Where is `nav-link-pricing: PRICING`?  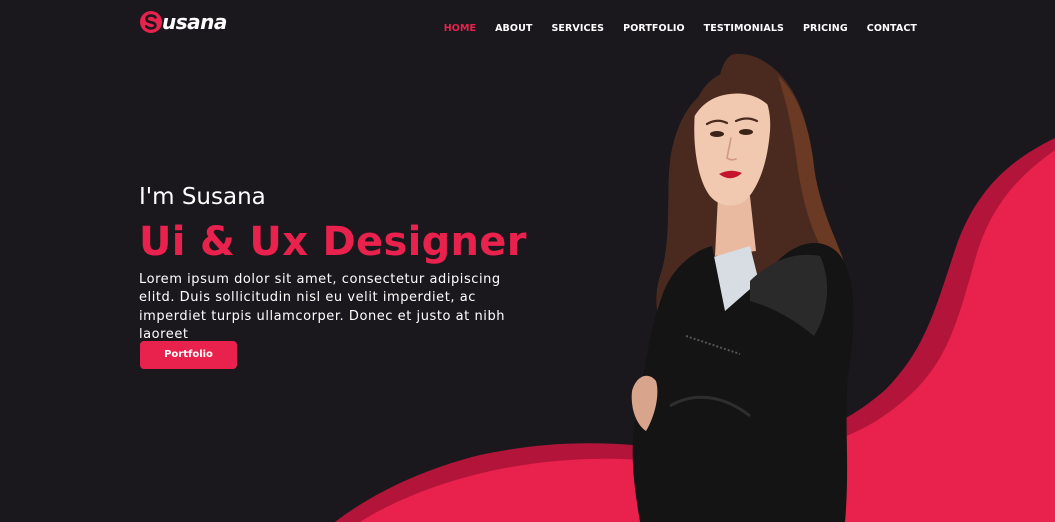
nav-link-pricing: PRICING is located at coordinates (825, 28).